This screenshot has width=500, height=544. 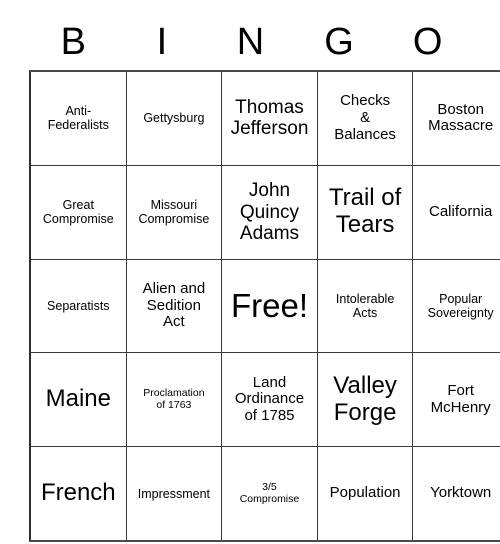 I want to click on bingo-header-letter-o: O, so click(x=427, y=42).